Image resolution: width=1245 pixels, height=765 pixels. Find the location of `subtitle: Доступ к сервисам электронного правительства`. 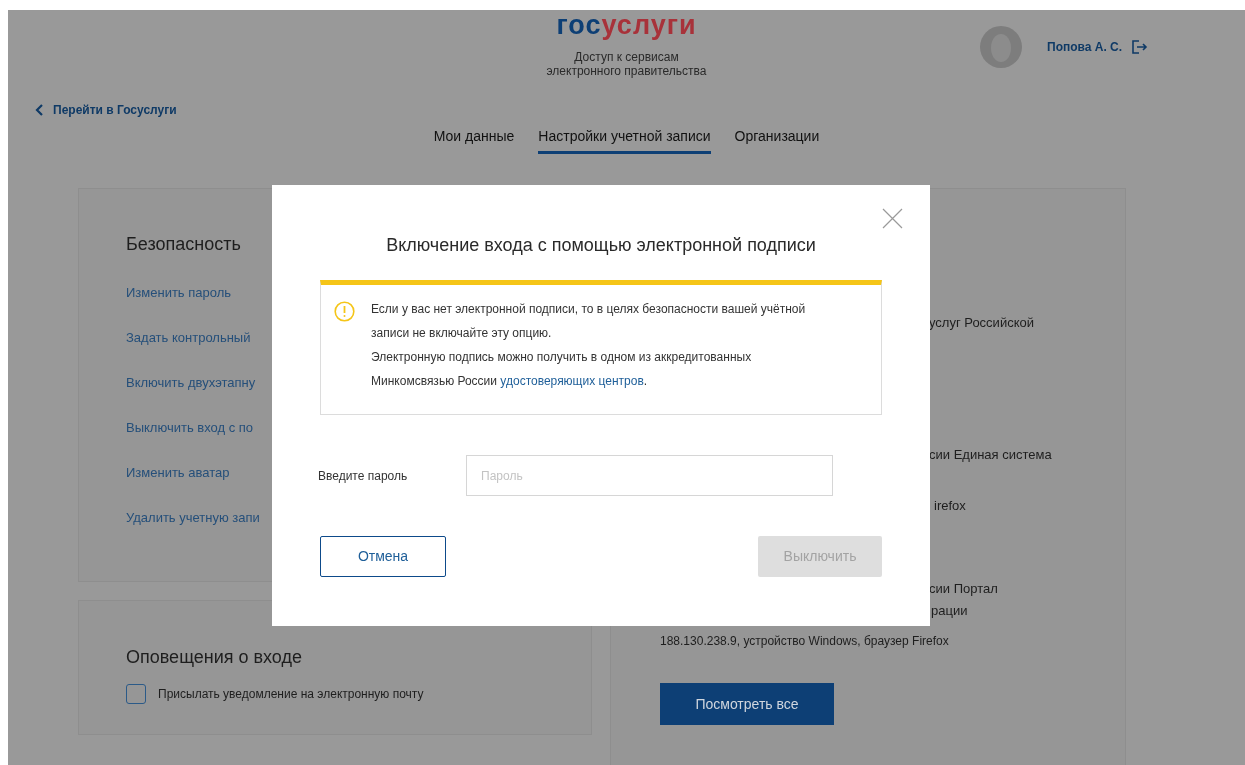

subtitle: Доступ к сервисам электронного правительства is located at coordinates (626, 64).